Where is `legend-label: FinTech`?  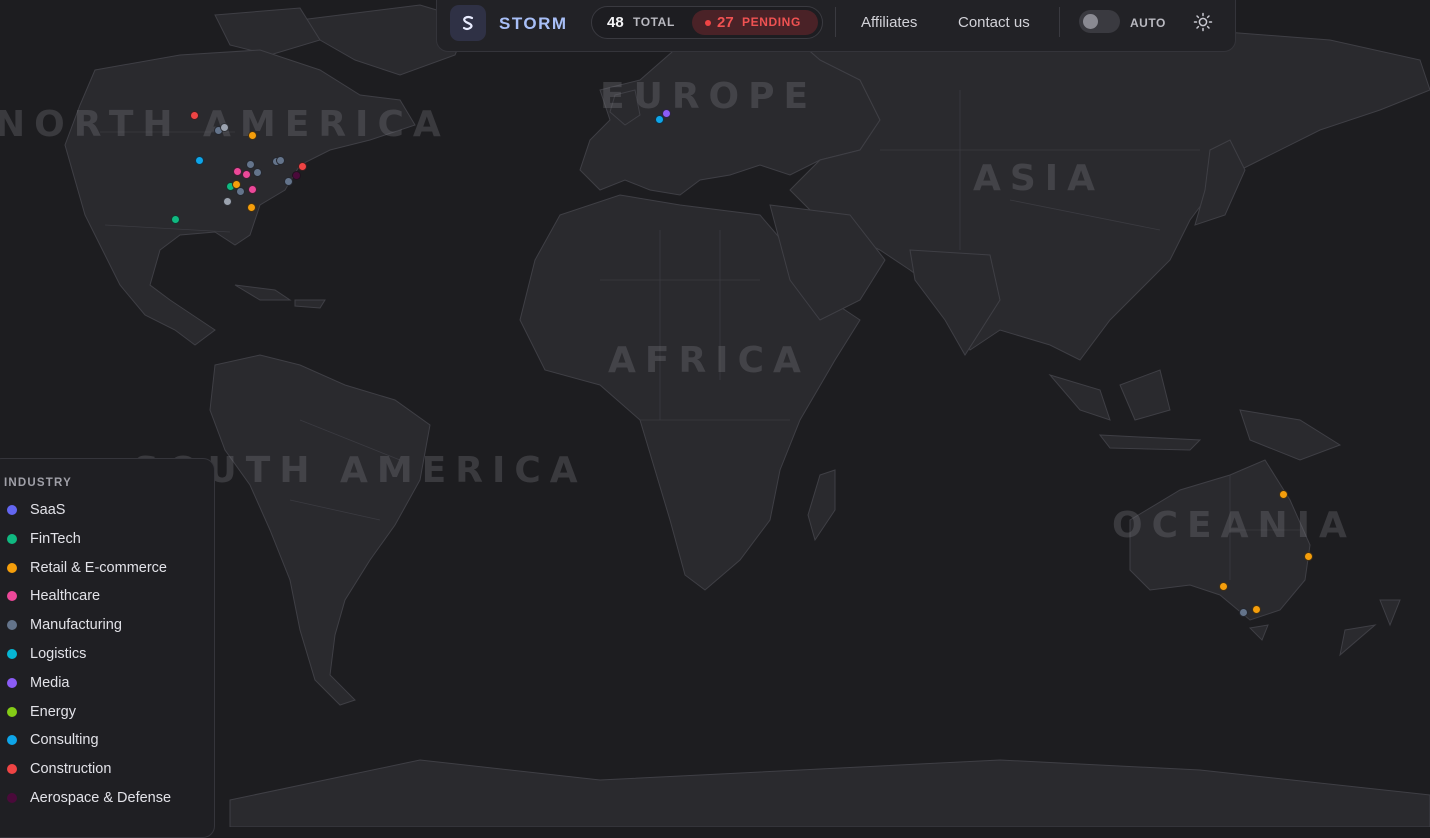
legend-label: FinTech is located at coordinates (55, 538).